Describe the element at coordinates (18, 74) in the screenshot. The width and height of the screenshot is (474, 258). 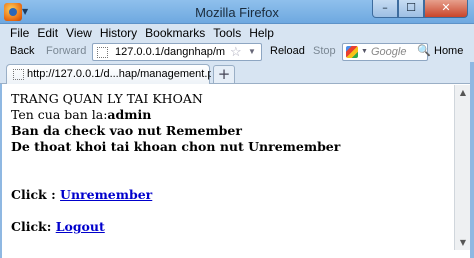
I see `tab-favicon-icon` at that location.